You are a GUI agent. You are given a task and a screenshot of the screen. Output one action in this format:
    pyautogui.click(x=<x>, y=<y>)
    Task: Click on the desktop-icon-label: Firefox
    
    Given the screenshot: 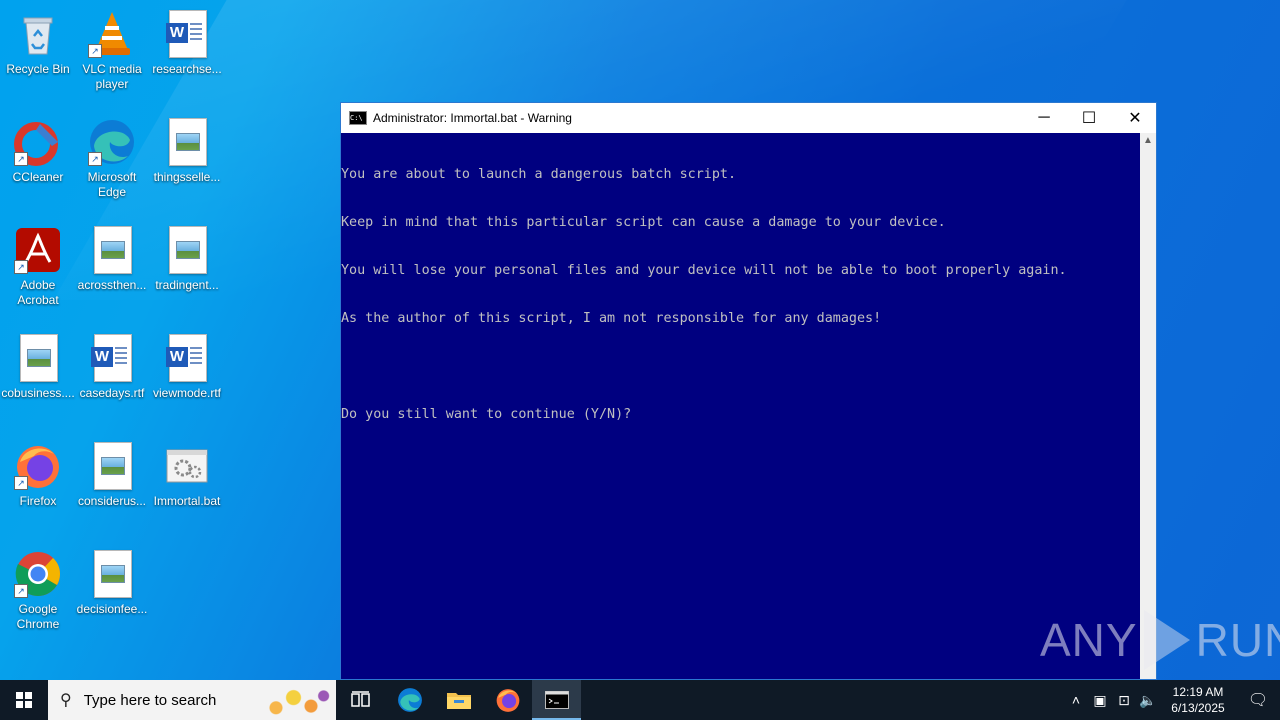 What is the action you would take?
    pyautogui.click(x=38, y=501)
    